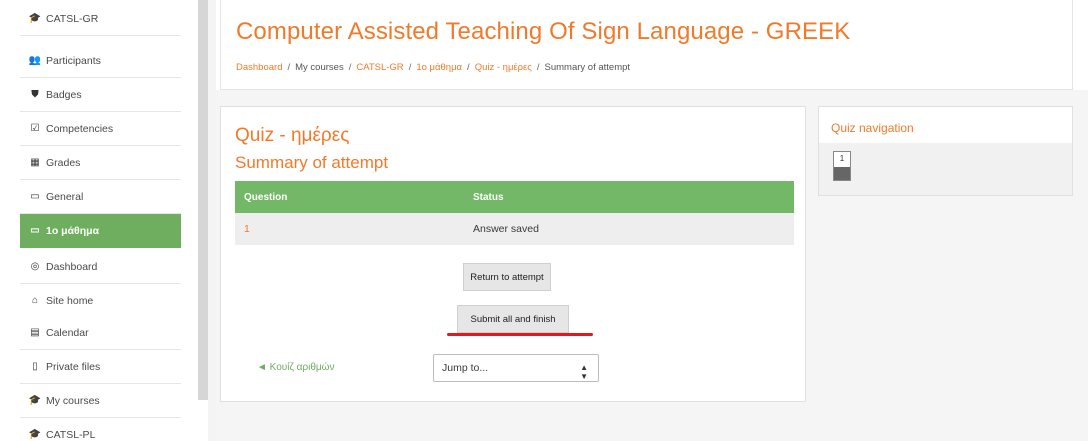 The height and width of the screenshot is (441, 1088). I want to click on breadcrumb-my-courses: My courses, so click(319, 67).